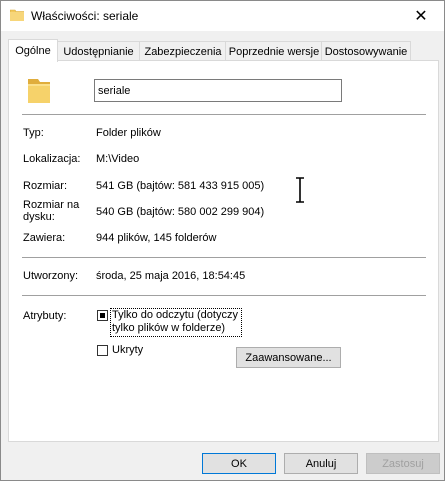 The width and height of the screenshot is (445, 481). I want to click on type-label: Typ:, so click(33, 133).